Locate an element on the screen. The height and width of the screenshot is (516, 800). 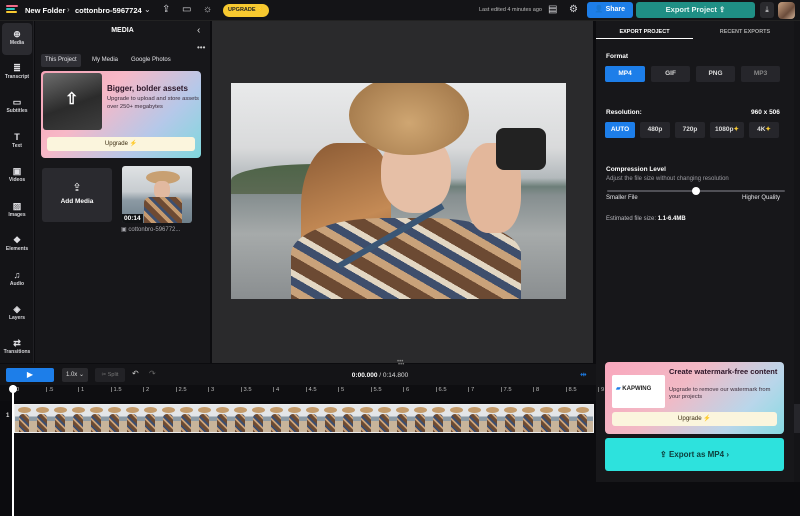
format-mp3-button: MP3 is located at coordinates (760, 74).